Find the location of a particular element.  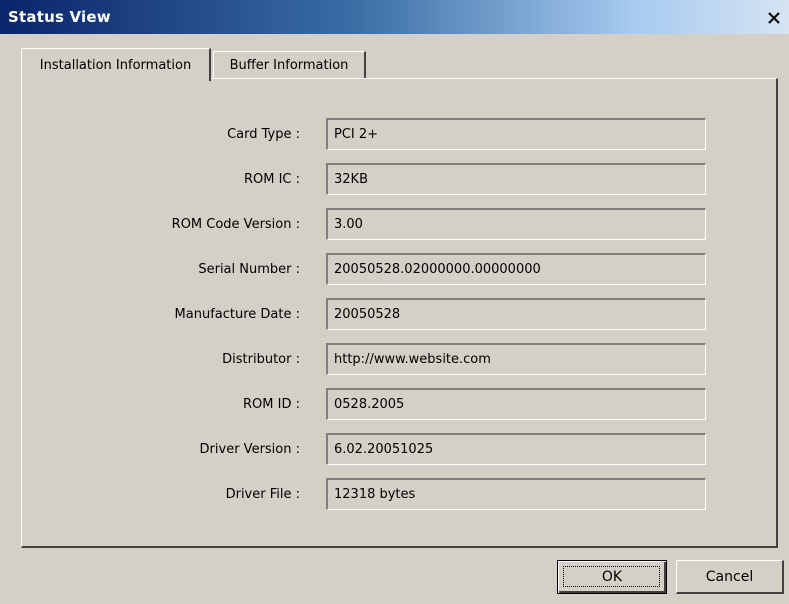

card-type-field: PCI 2+ is located at coordinates (516, 134).